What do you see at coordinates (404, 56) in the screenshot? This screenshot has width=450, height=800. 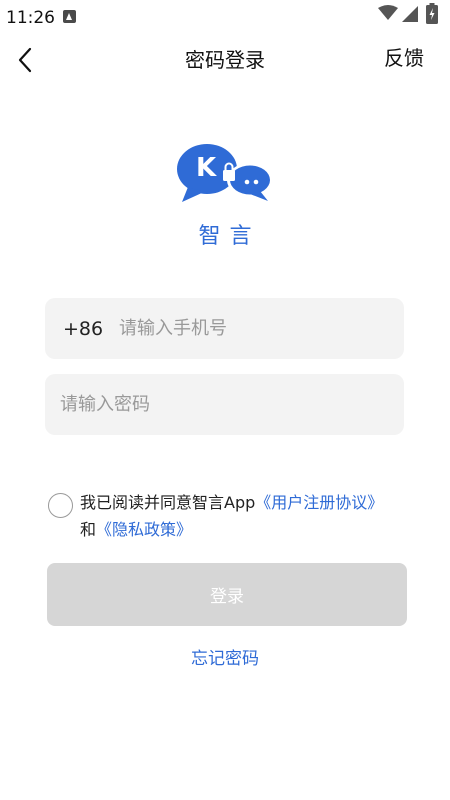 I see `feedback-link: 反馈` at bounding box center [404, 56].